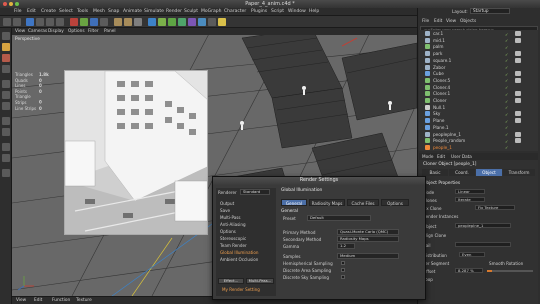 Image resolution: width=540 pixels, height=304 pixels. I want to click on lock-workplane-icon, so click(6, 158).